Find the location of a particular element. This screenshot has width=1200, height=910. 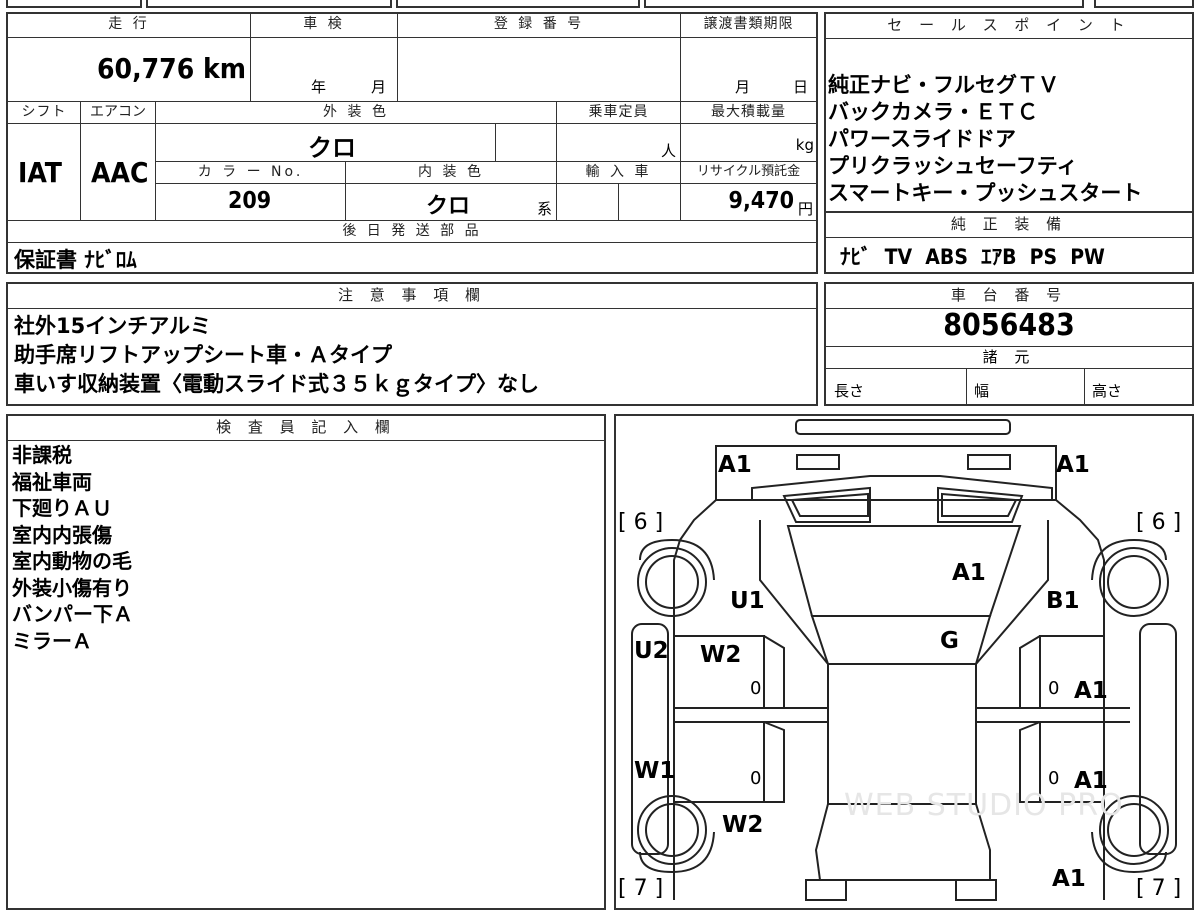

transfer-deadline-label: 譲渡書類期限 is located at coordinates (748, 26).